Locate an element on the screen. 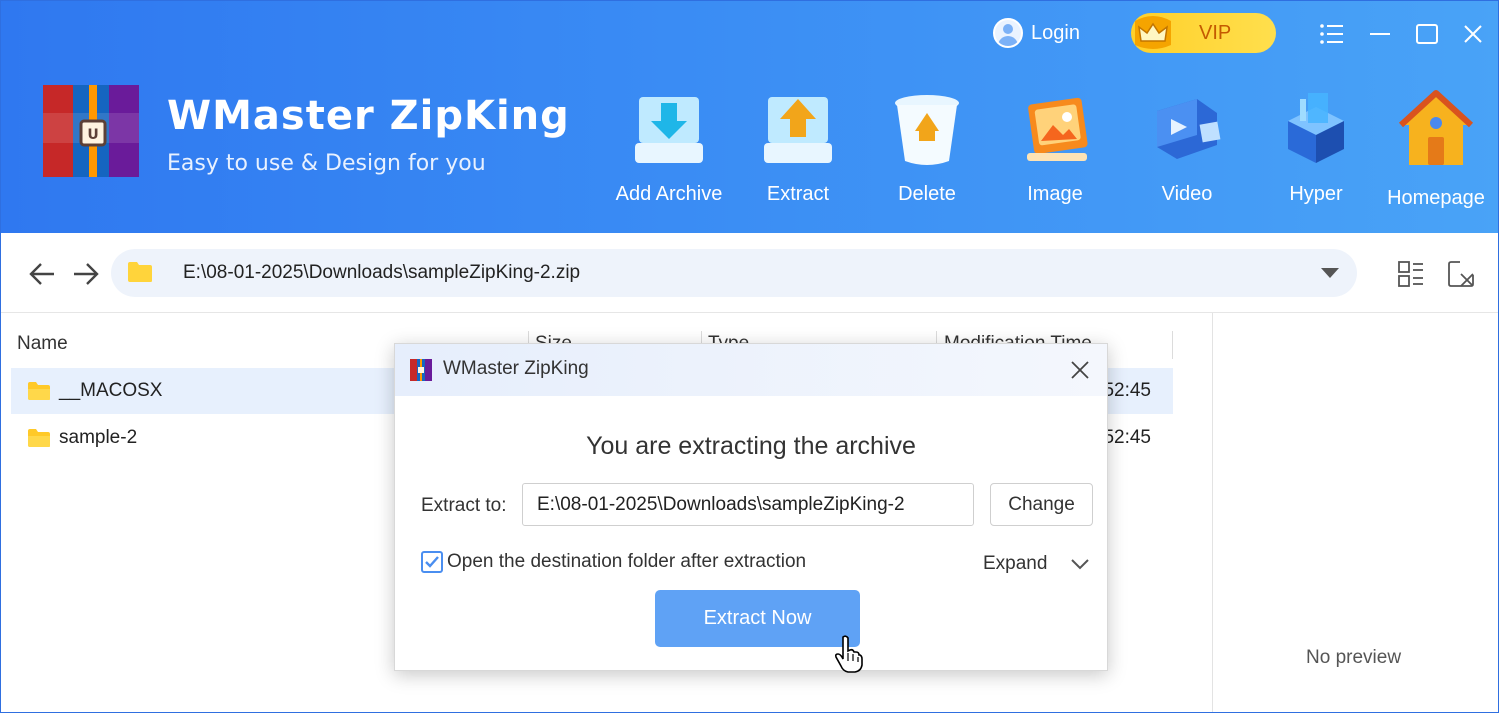  homepage-button: Homepage is located at coordinates (1434, 154).